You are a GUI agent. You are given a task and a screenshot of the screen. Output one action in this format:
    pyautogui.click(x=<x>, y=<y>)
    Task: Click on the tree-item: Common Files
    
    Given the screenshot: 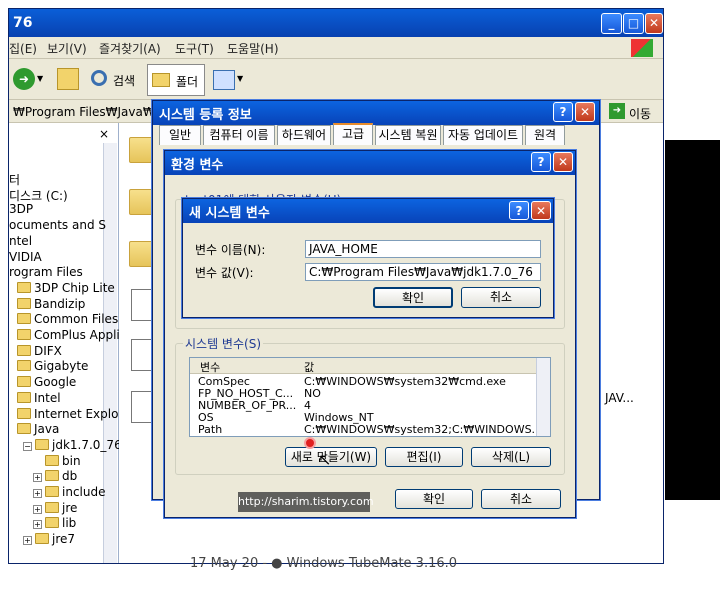 What is the action you would take?
    pyautogui.click(x=67, y=319)
    